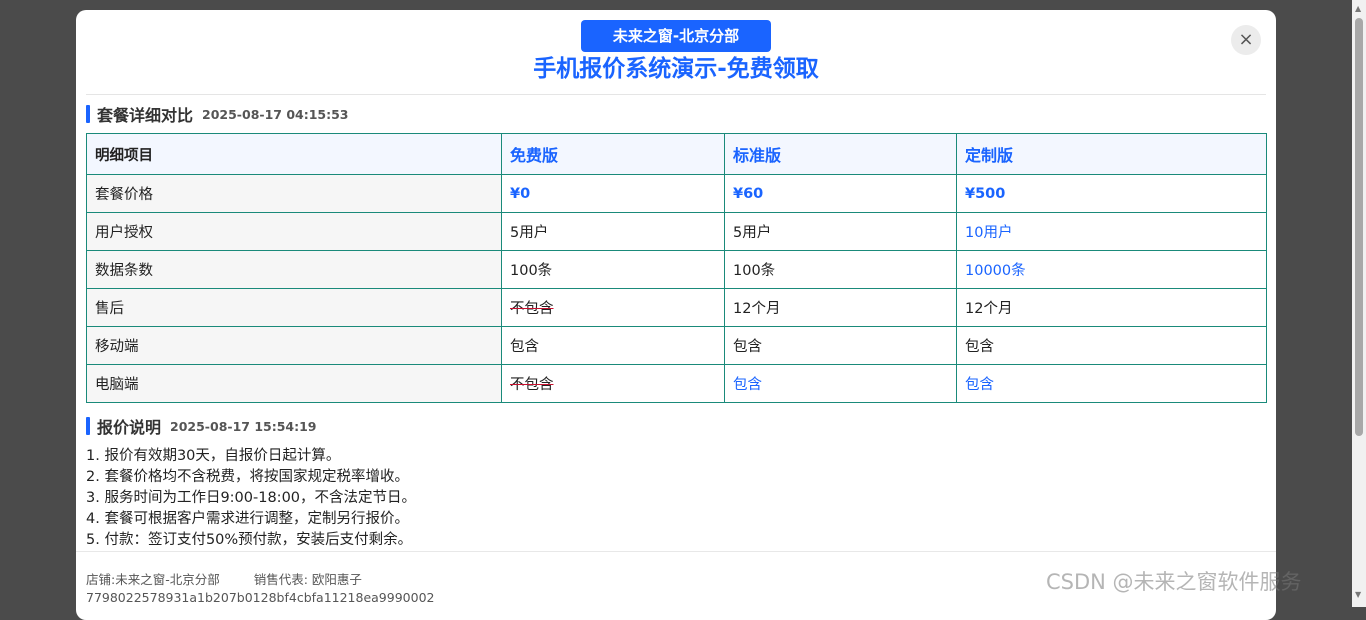 This screenshot has width=1366, height=620. What do you see at coordinates (1111, 154) in the screenshot?
I see `column-header-custom: 定制版` at bounding box center [1111, 154].